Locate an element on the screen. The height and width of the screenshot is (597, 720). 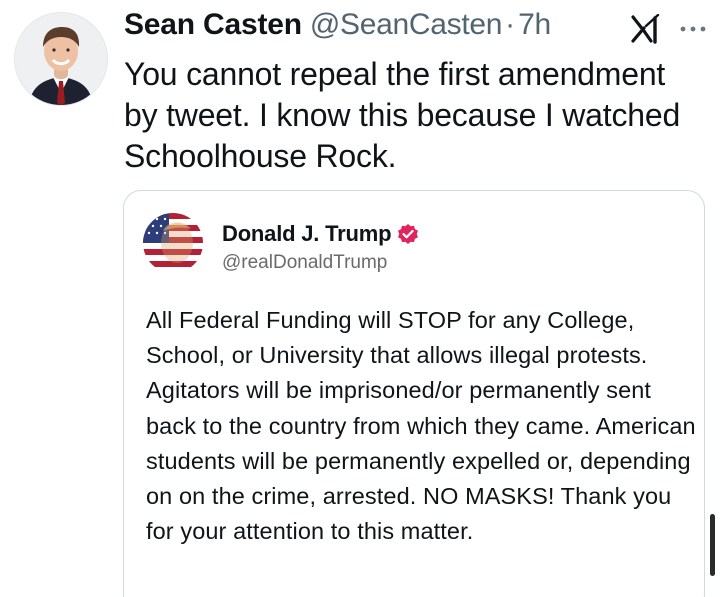
quoted-author-avatar is located at coordinates (173, 243).